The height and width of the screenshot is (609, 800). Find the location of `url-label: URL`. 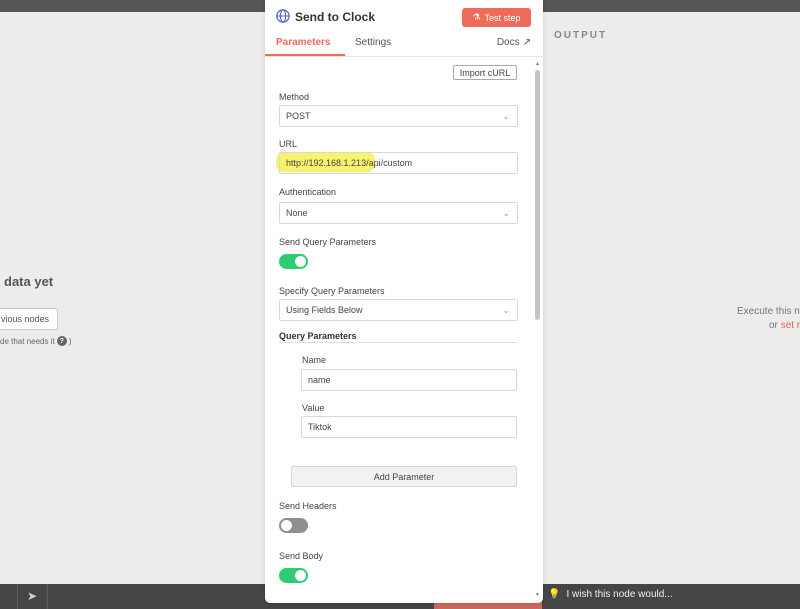

url-label: URL is located at coordinates (288, 144).